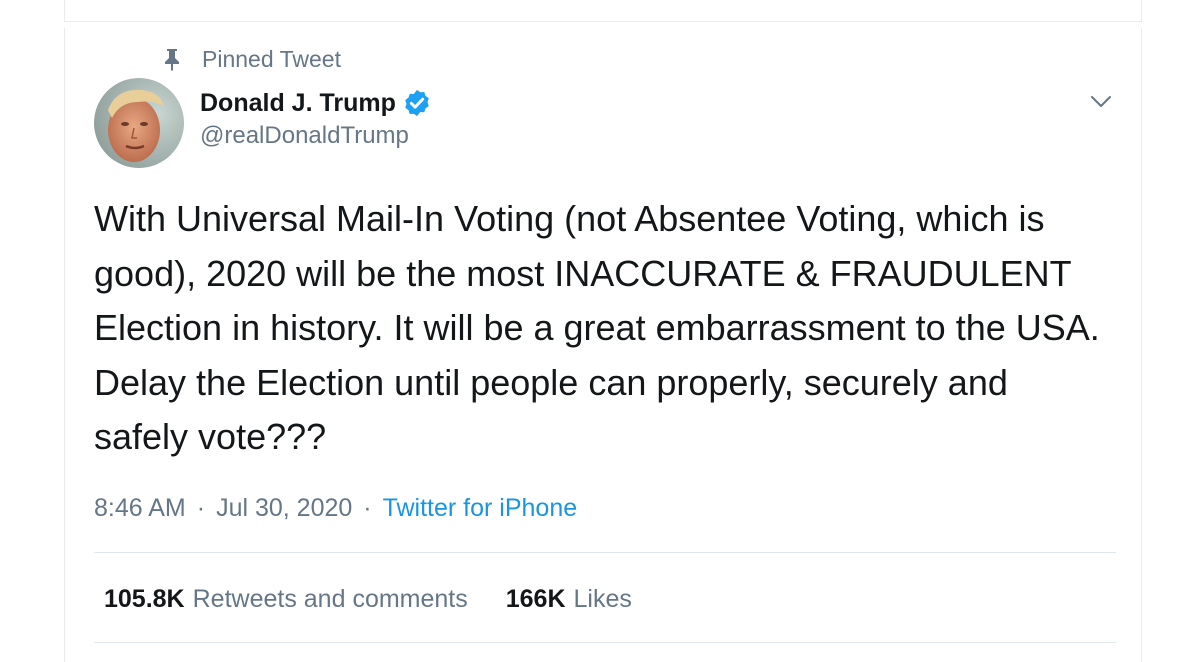  Describe the element at coordinates (144, 598) in the screenshot. I see `retweets-count: 105.8K` at that location.